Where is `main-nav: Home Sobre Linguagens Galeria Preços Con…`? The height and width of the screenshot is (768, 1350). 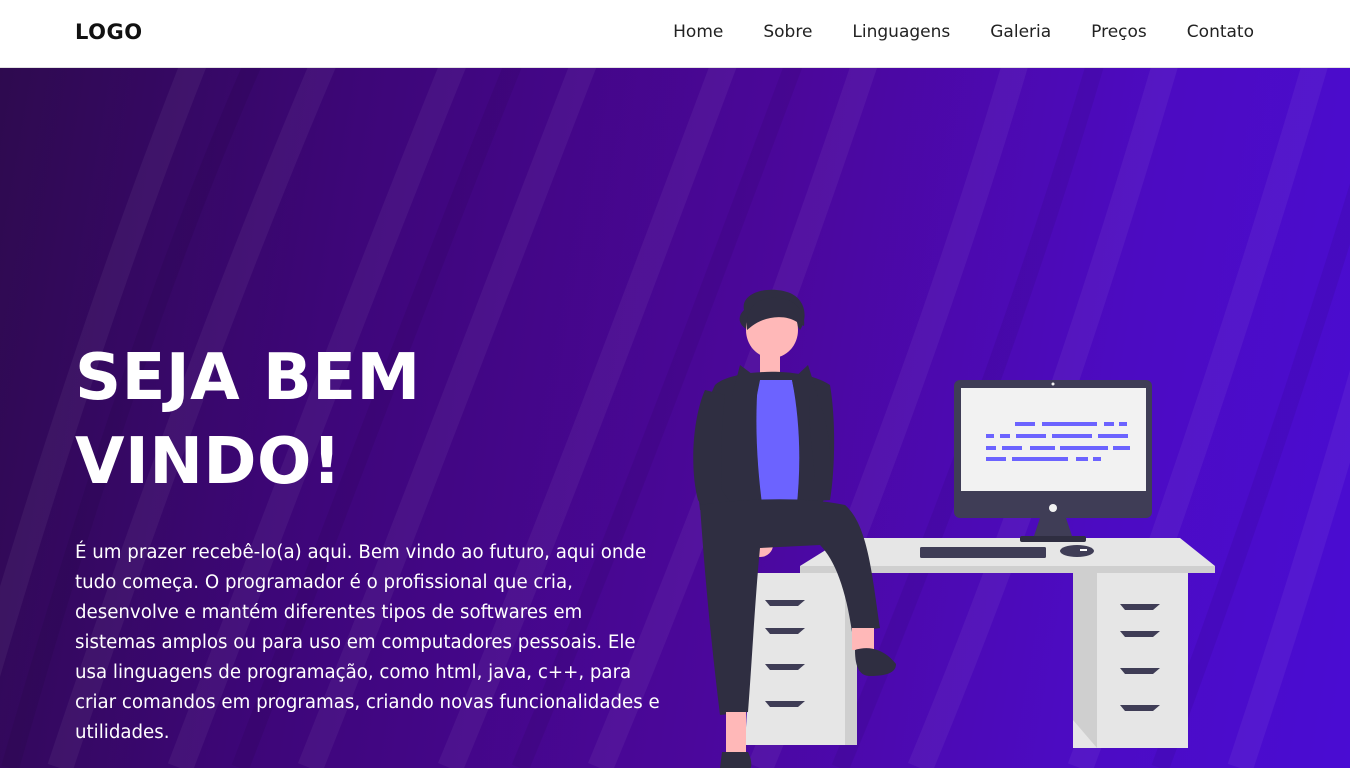 main-nav: Home Sobre Linguagens Galeria Preços Con… is located at coordinates (963, 32).